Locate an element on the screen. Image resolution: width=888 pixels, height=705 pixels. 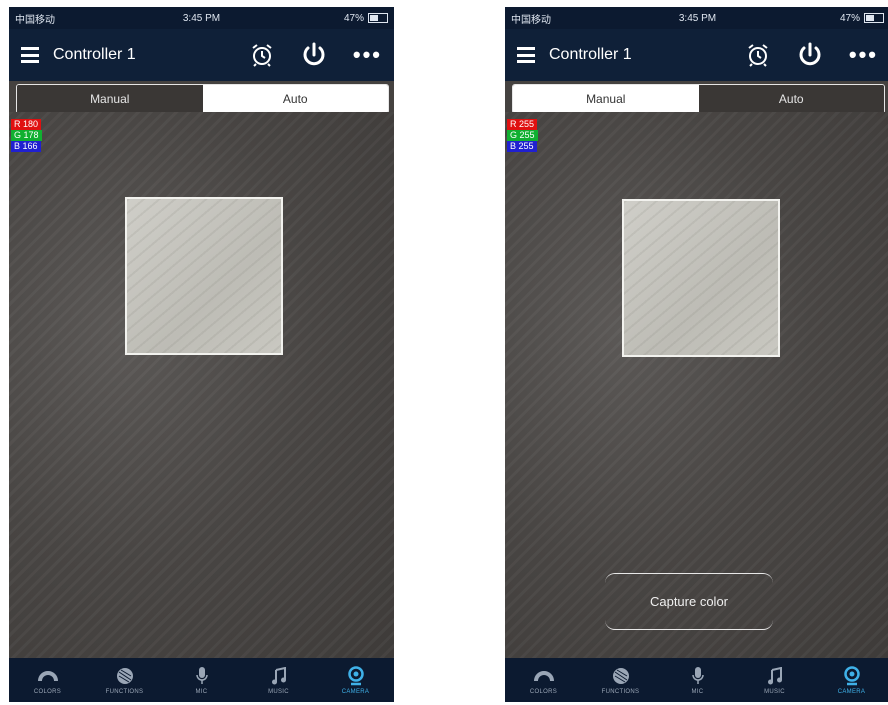
green-value: G 255 is located at coordinates (522, 135).